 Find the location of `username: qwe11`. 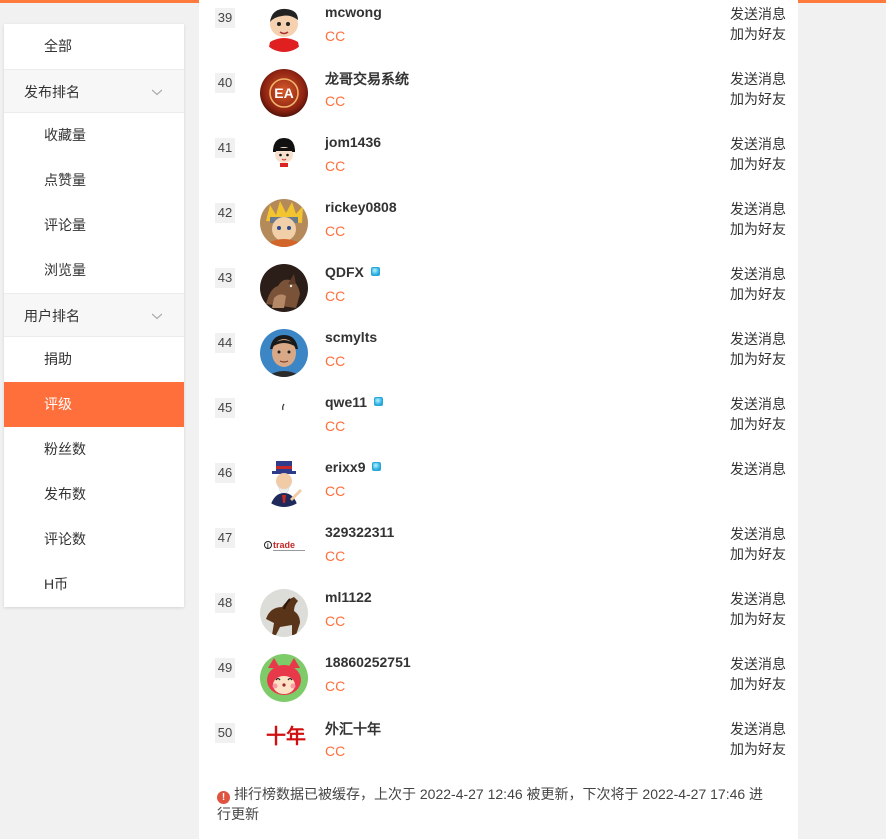

username: qwe11 is located at coordinates (354, 402).